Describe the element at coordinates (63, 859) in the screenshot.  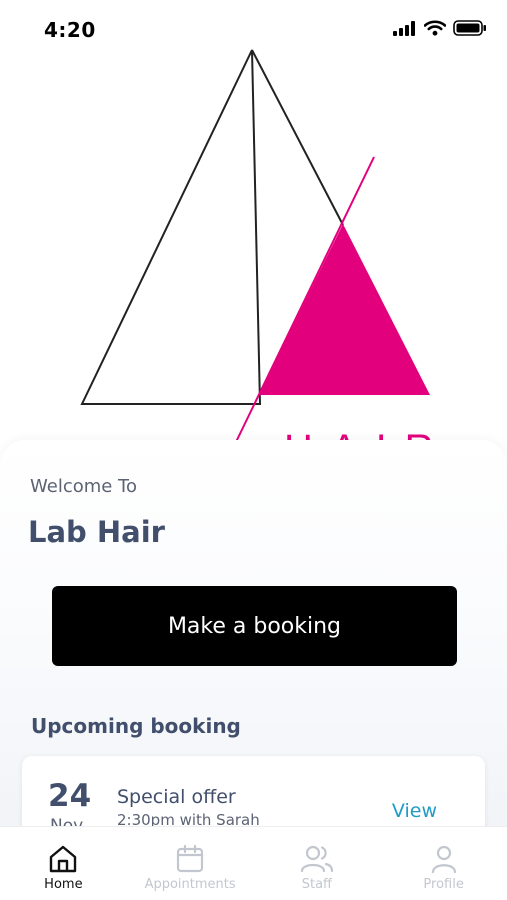
I see `home-icon` at that location.